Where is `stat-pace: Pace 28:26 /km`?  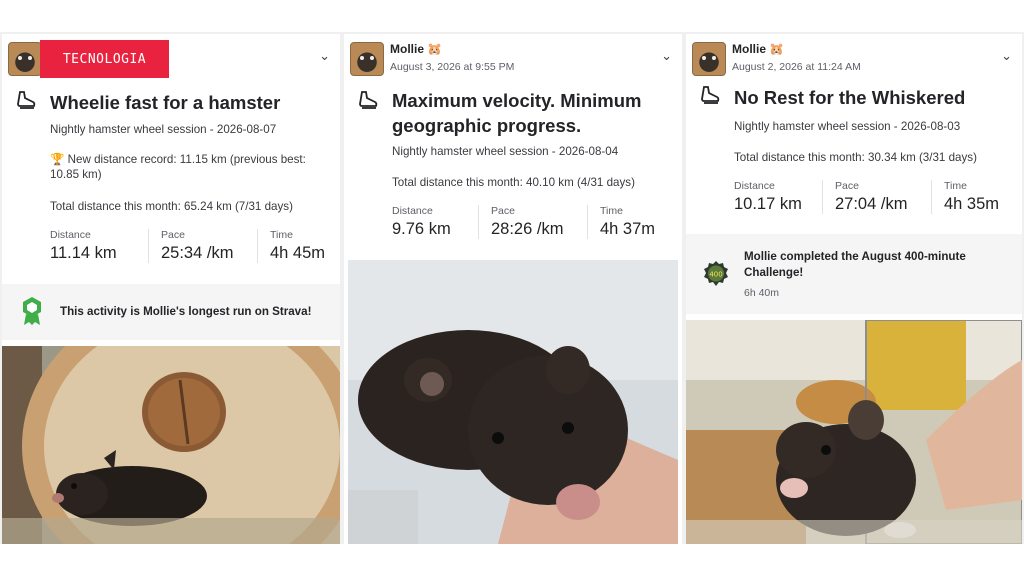
stat-pace: Pace 28:26 /km is located at coordinates (532, 222).